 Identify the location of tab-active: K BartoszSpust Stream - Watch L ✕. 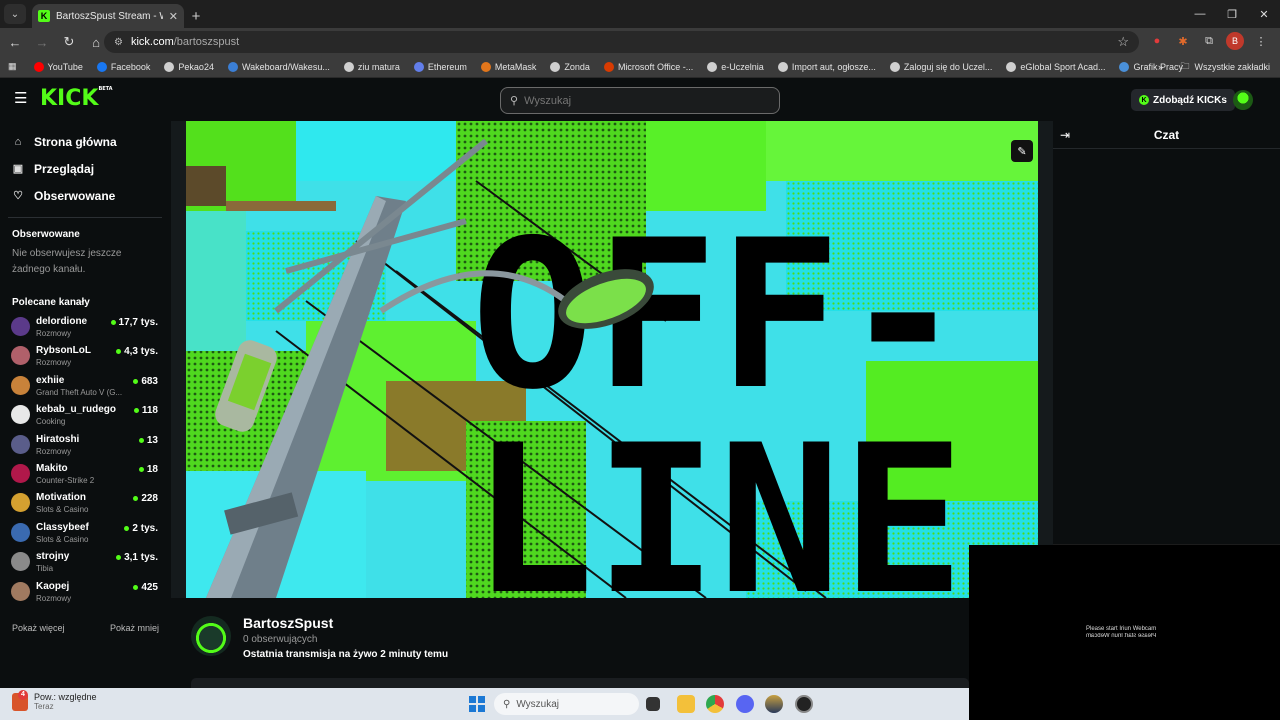
(108, 16).